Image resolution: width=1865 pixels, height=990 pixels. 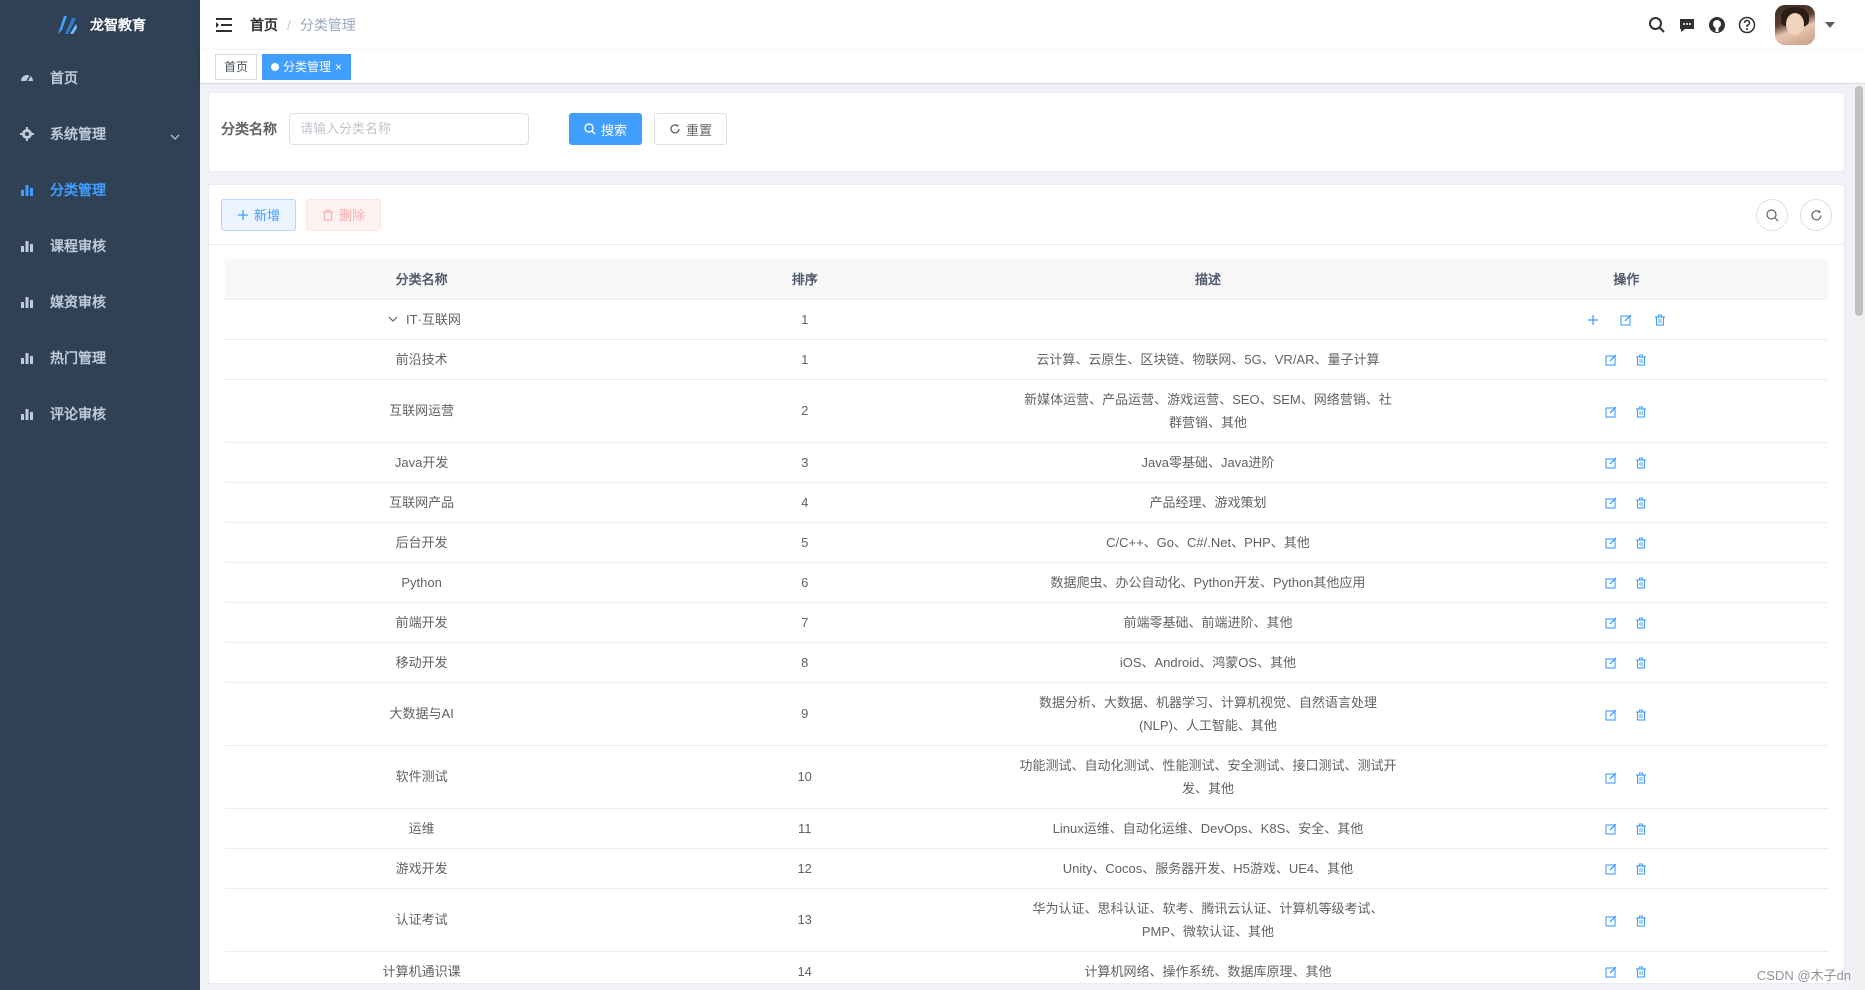 I want to click on user-avatar, so click(x=1795, y=25).